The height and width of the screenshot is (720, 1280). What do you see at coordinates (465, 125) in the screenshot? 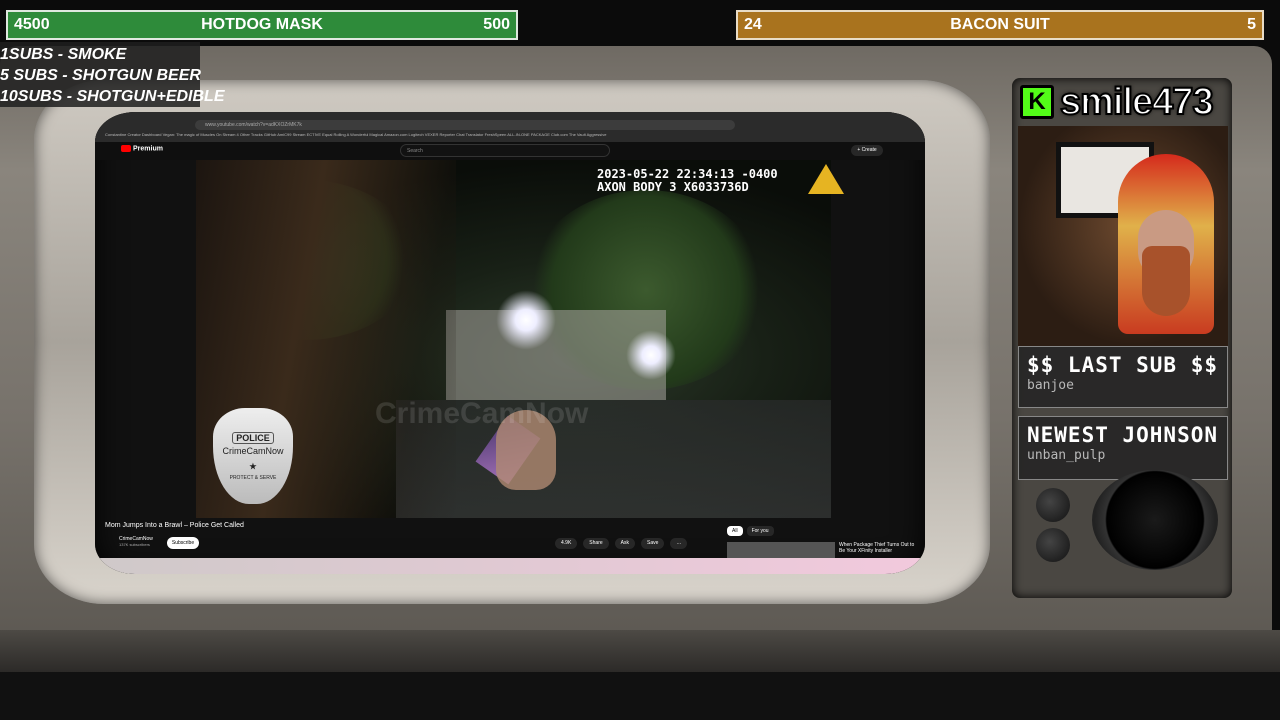
I see `address-bar: www.youtube.com/watch?v=adKXOZrMK7k` at bounding box center [465, 125].